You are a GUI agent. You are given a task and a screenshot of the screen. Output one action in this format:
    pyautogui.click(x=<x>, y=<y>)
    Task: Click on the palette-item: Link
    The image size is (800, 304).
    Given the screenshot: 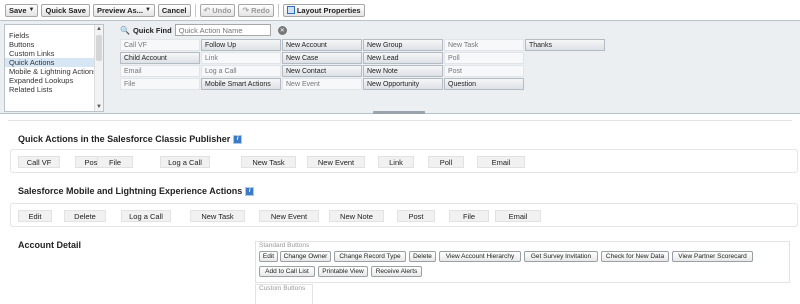 What is the action you would take?
    pyautogui.click(x=241, y=58)
    